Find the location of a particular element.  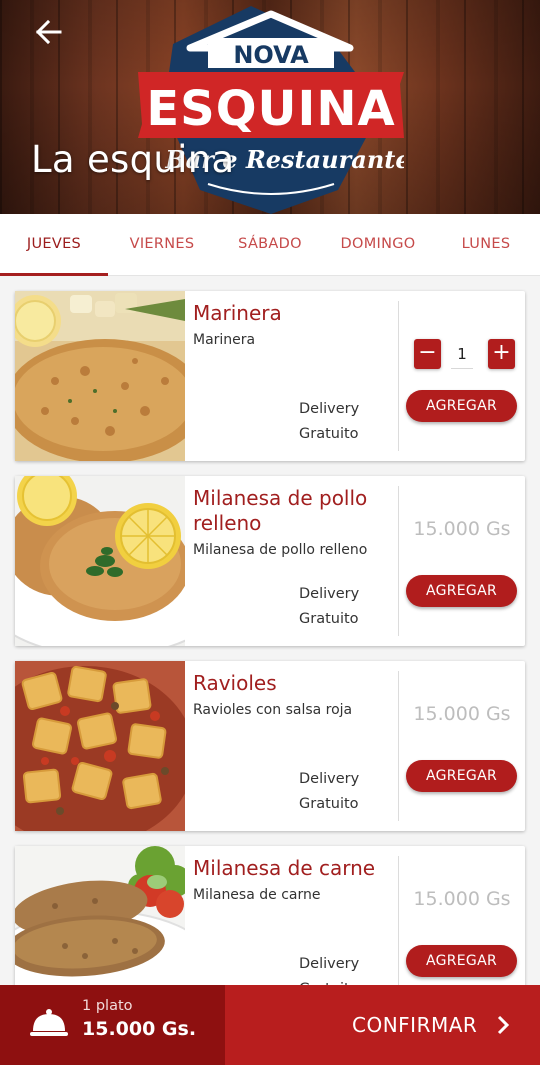

active-tab-indicator is located at coordinates (54, 274).